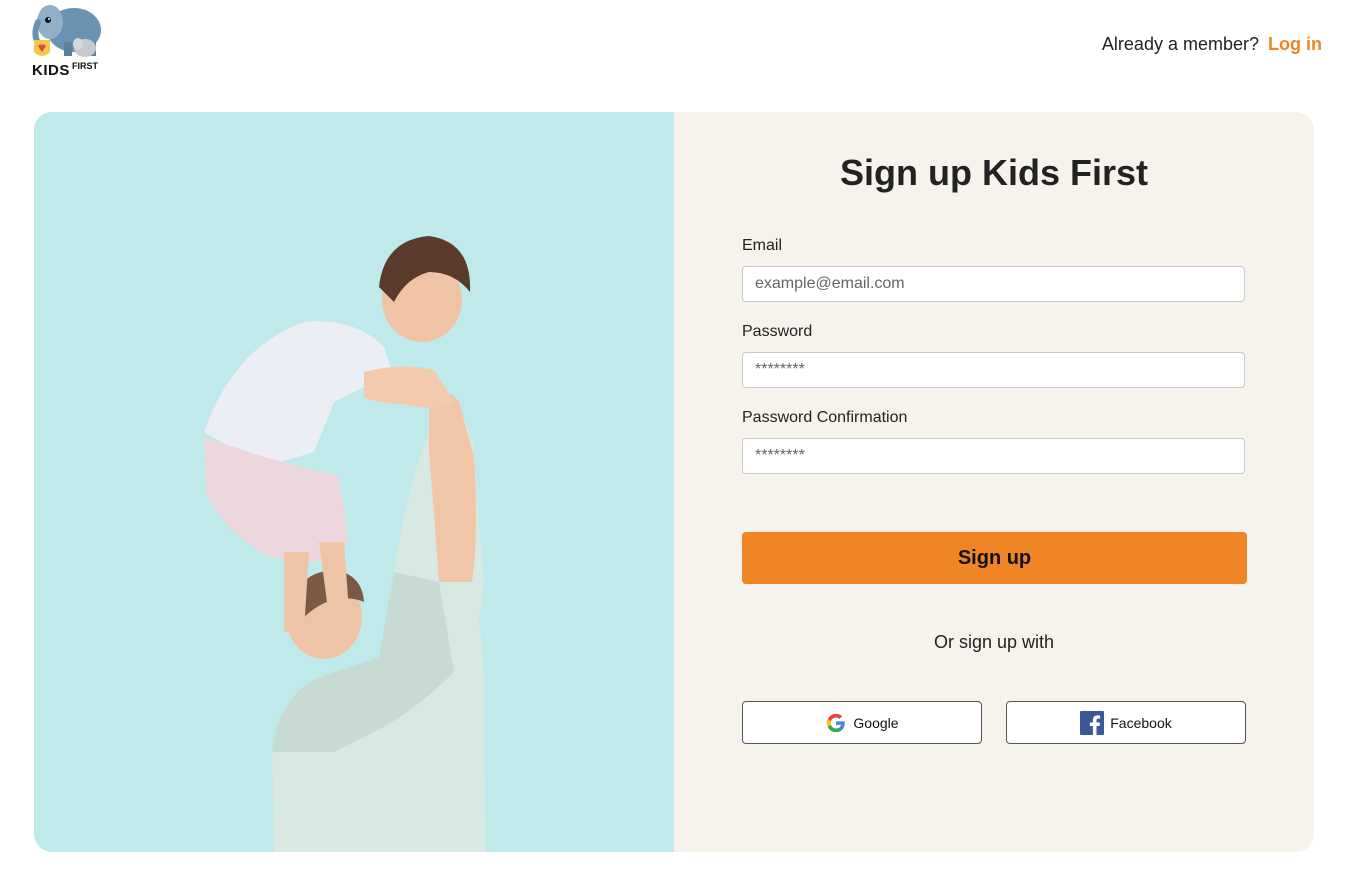 The width and height of the screenshot is (1352, 877). Describe the element at coordinates (777, 331) in the screenshot. I see `password-label: Password` at that location.